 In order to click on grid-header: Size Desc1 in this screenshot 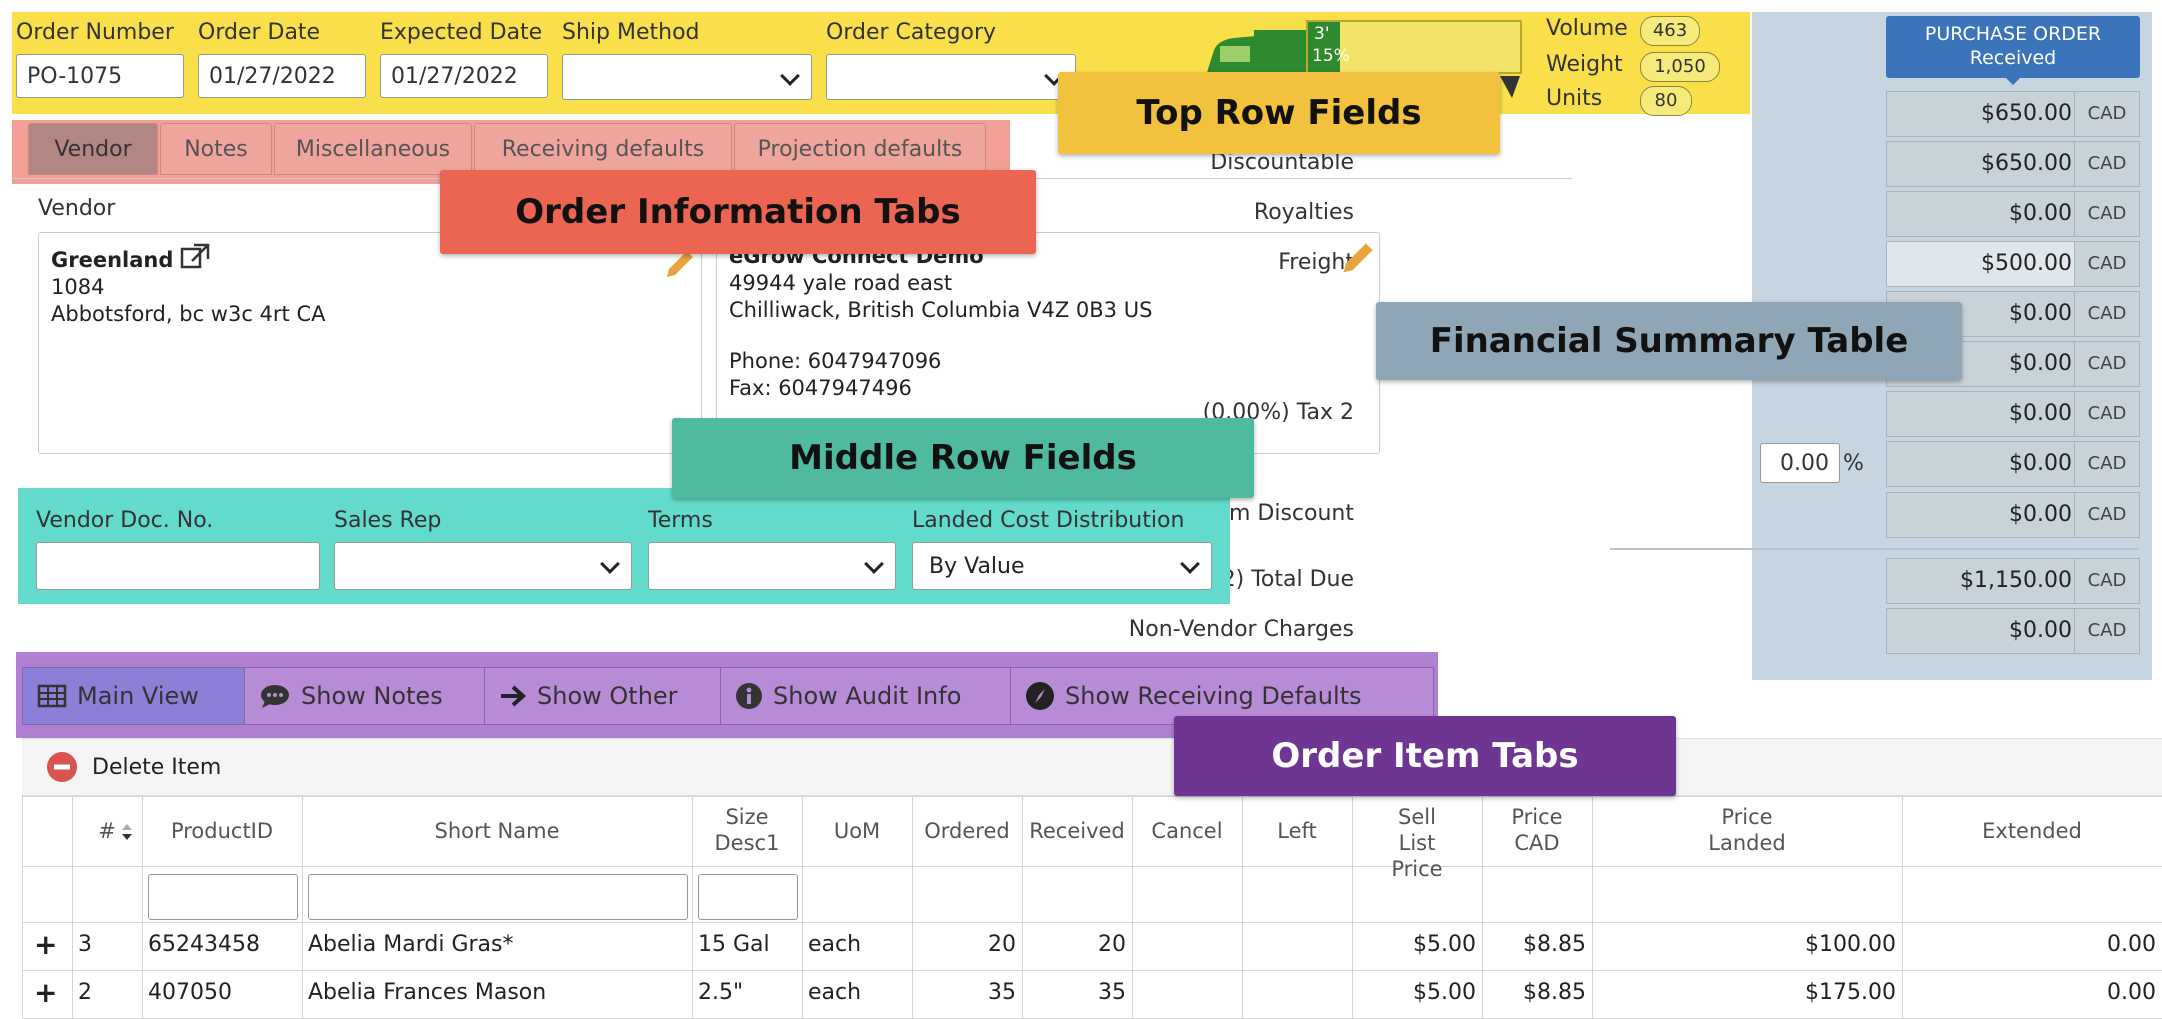, I will do `click(747, 830)`.